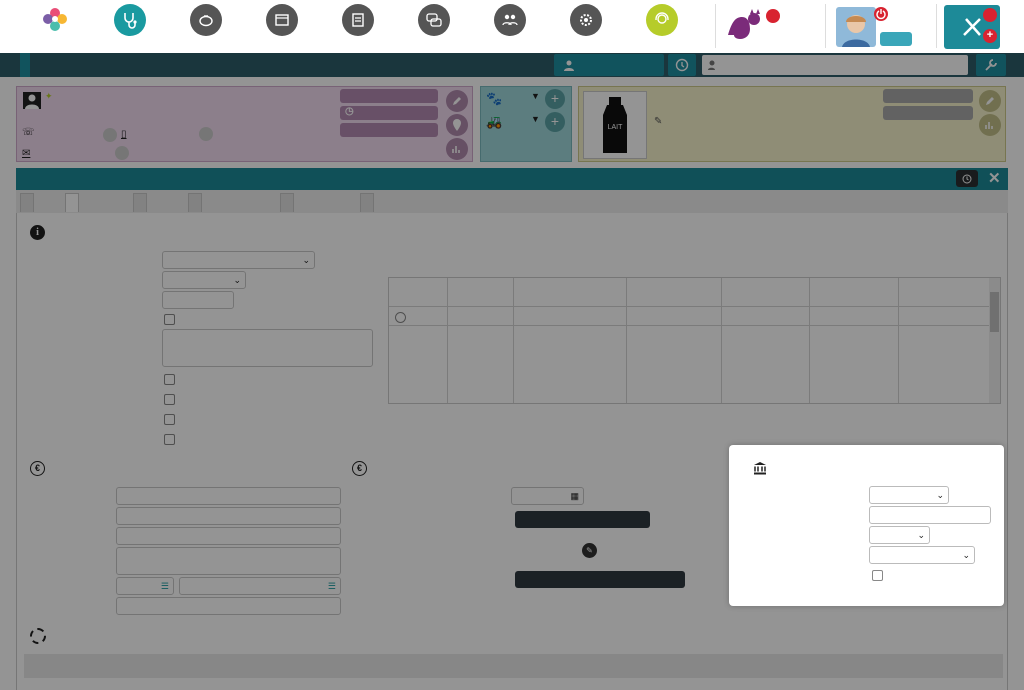  What do you see at coordinates (49, 96) in the screenshot?
I see `client-tag: ✦` at bounding box center [49, 96].